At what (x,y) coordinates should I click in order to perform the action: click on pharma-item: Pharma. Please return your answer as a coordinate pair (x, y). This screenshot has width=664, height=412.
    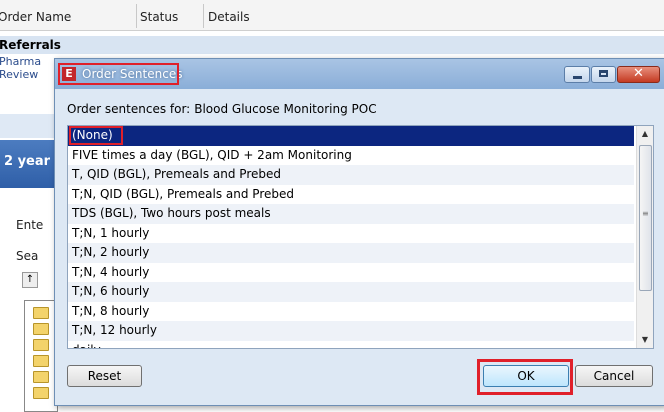
    Looking at the image, I should click on (20, 61).